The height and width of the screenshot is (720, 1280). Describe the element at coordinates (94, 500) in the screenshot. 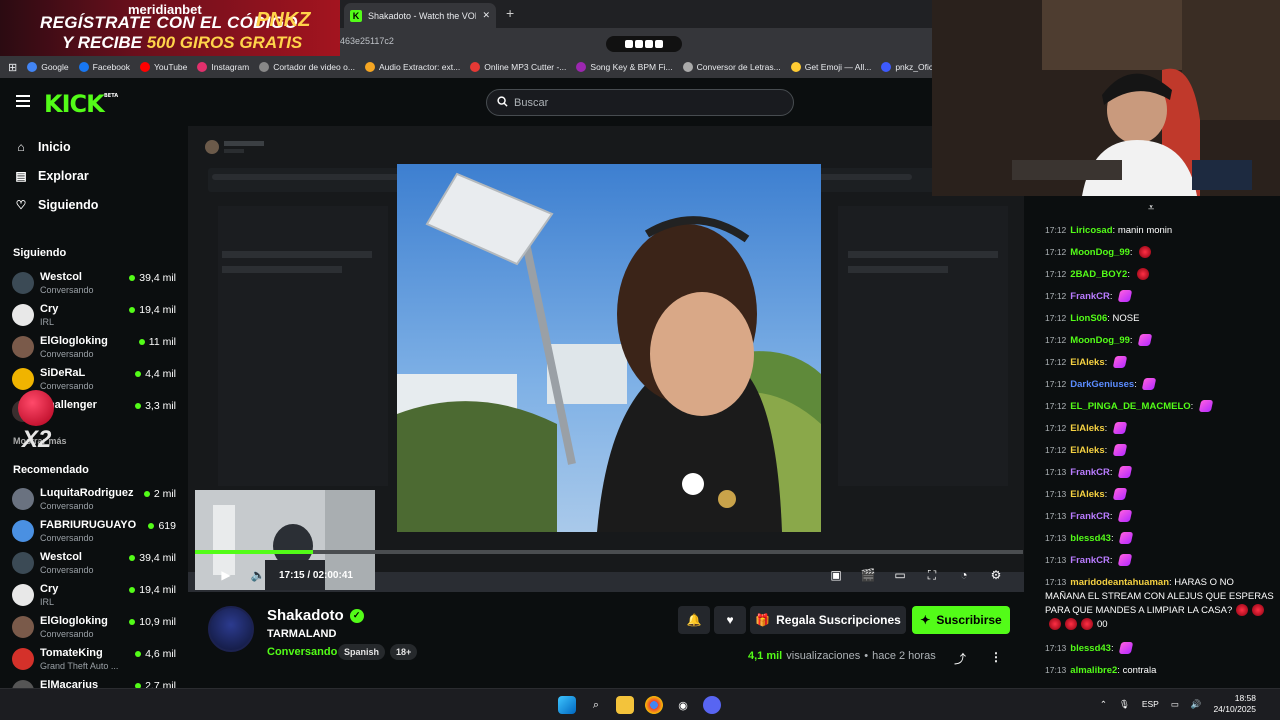

I see `sidebar-channel-row: LuquitaRodriguez Conversando 2 mil` at that location.